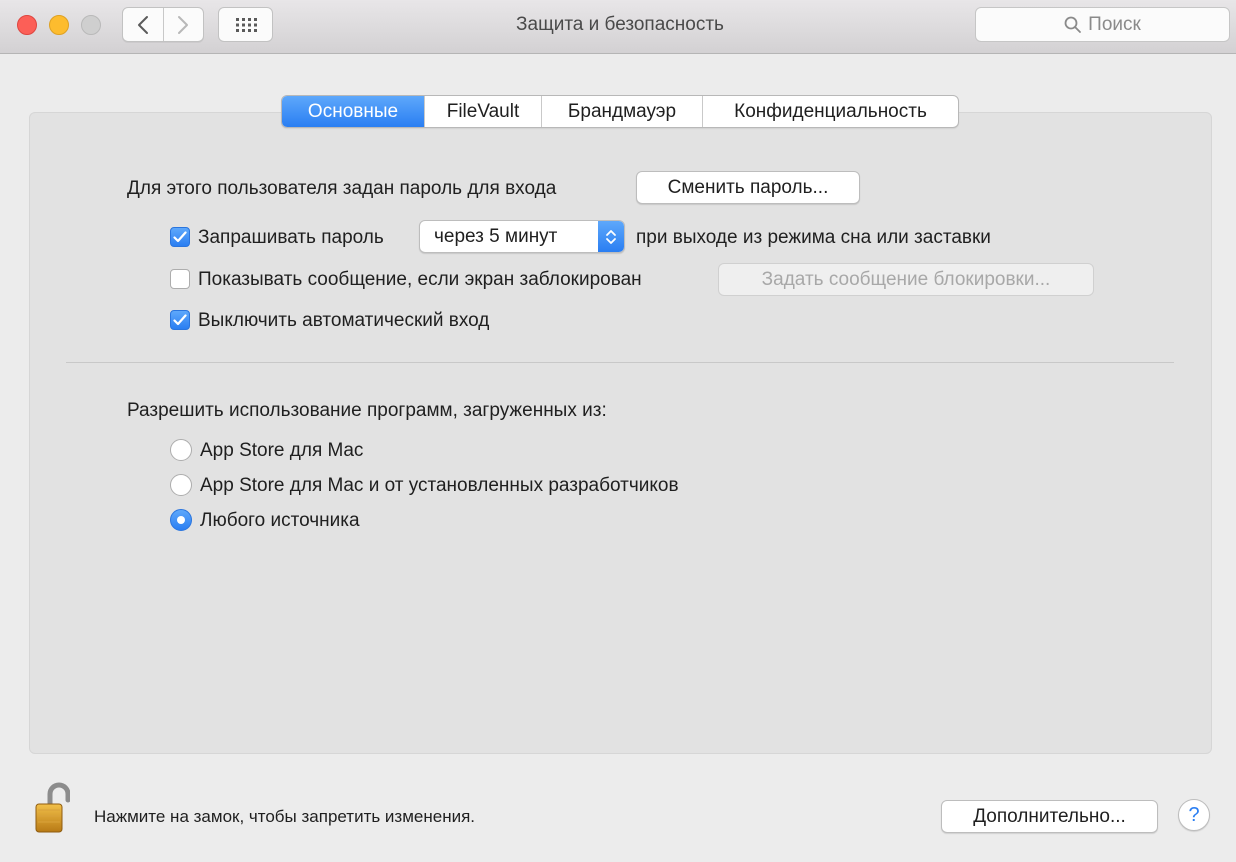  Describe the element at coordinates (53, 807) in the screenshot. I see `unlocked-padlock-icon` at that location.